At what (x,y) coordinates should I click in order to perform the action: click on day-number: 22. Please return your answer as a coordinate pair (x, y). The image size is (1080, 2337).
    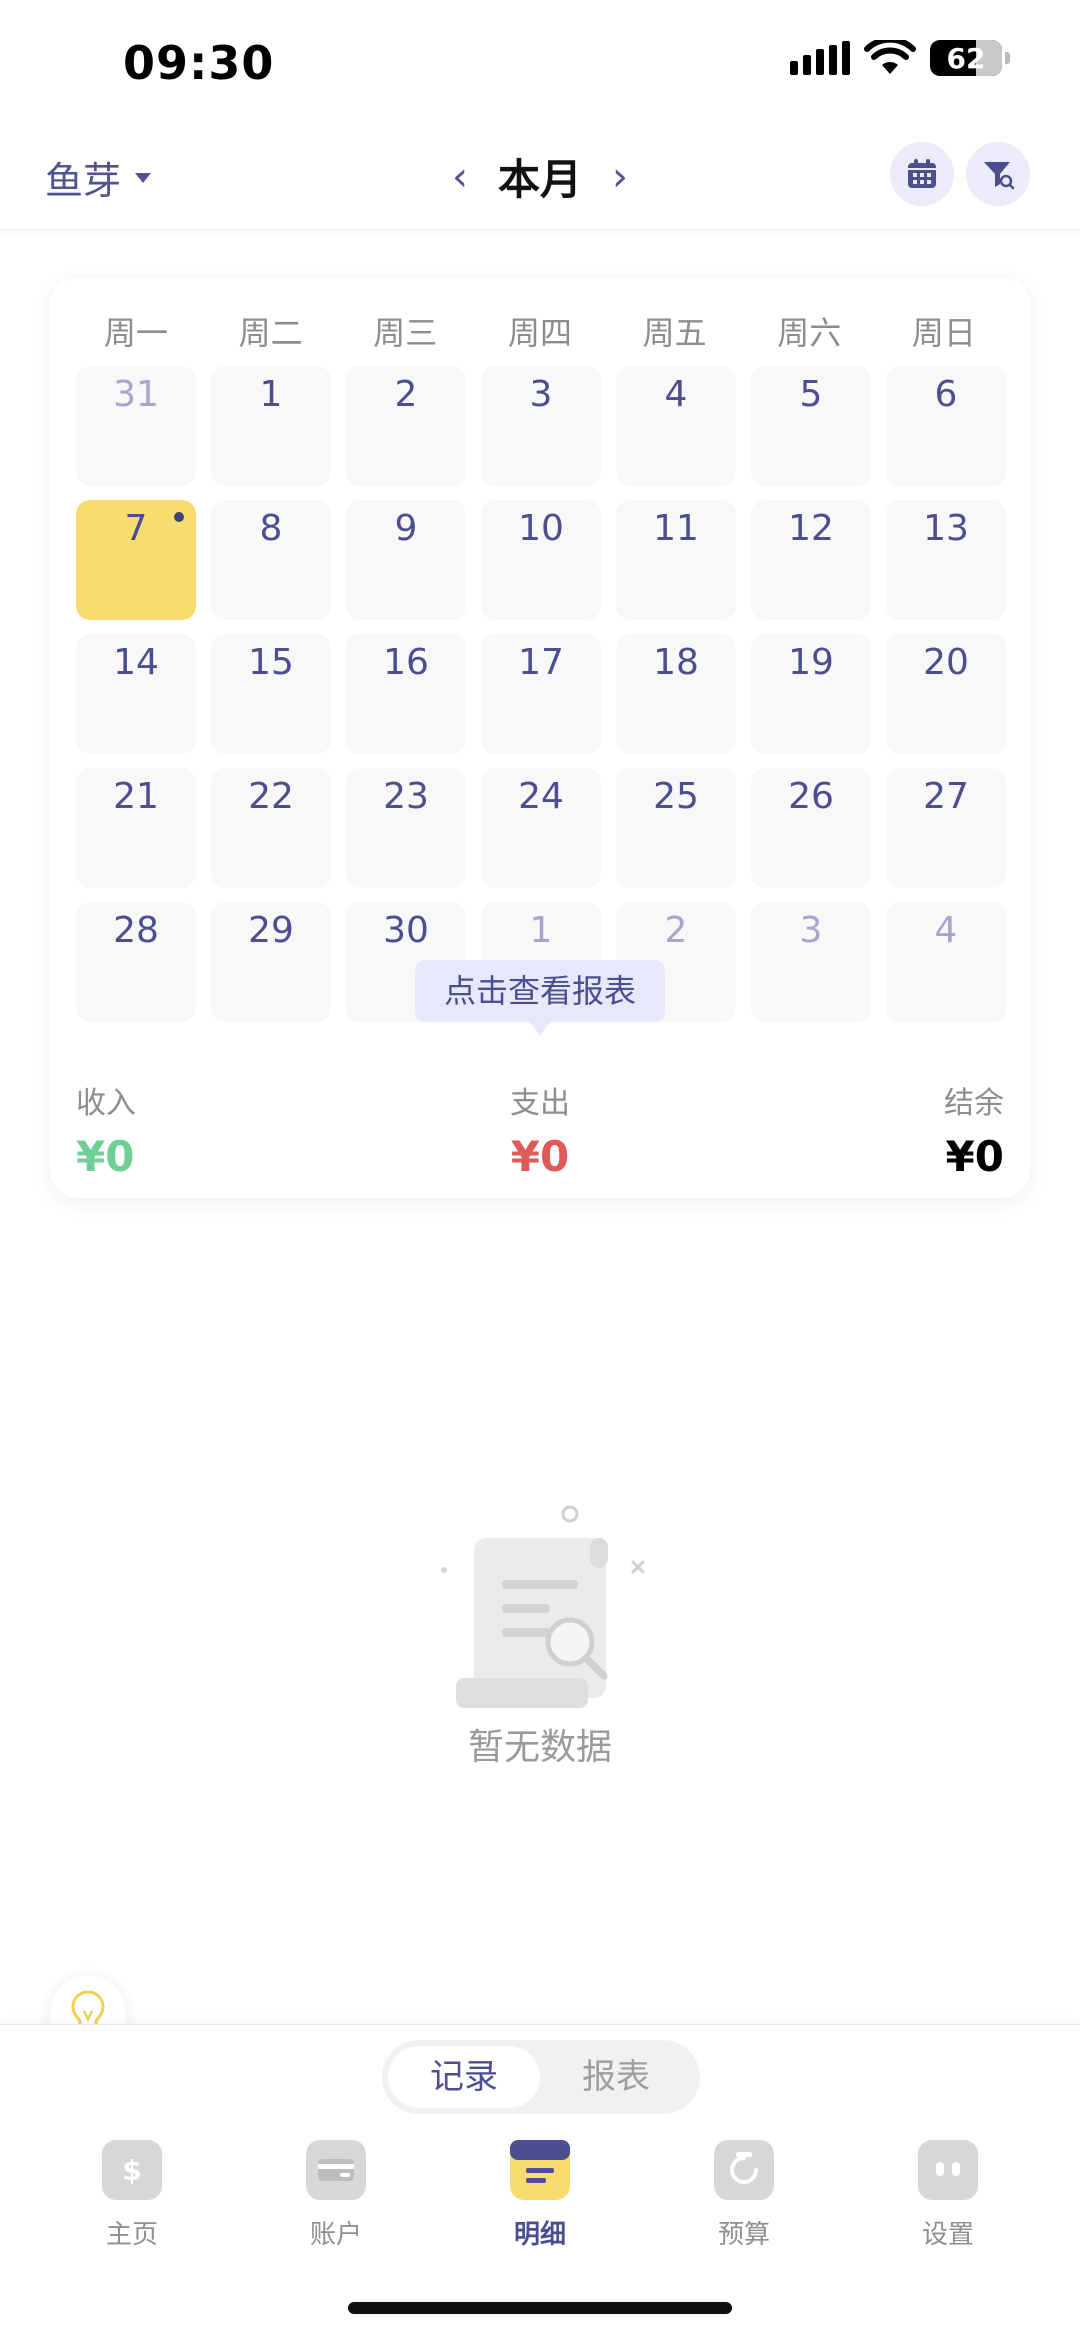
    Looking at the image, I should click on (271, 796).